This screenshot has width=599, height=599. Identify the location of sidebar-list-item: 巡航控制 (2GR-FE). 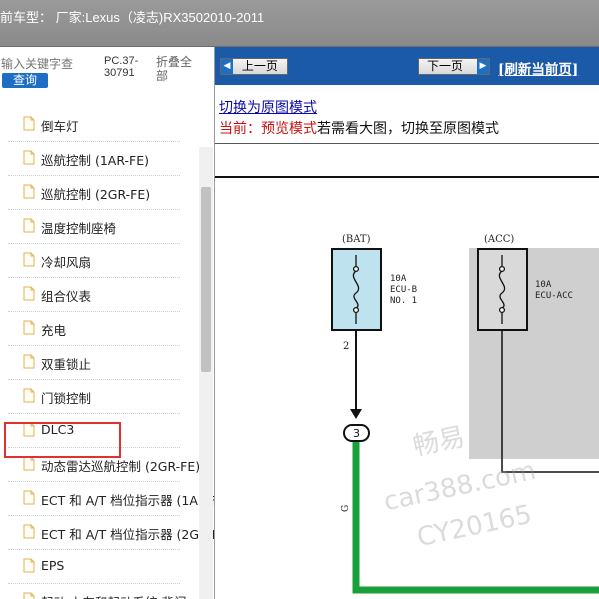
(100, 193).